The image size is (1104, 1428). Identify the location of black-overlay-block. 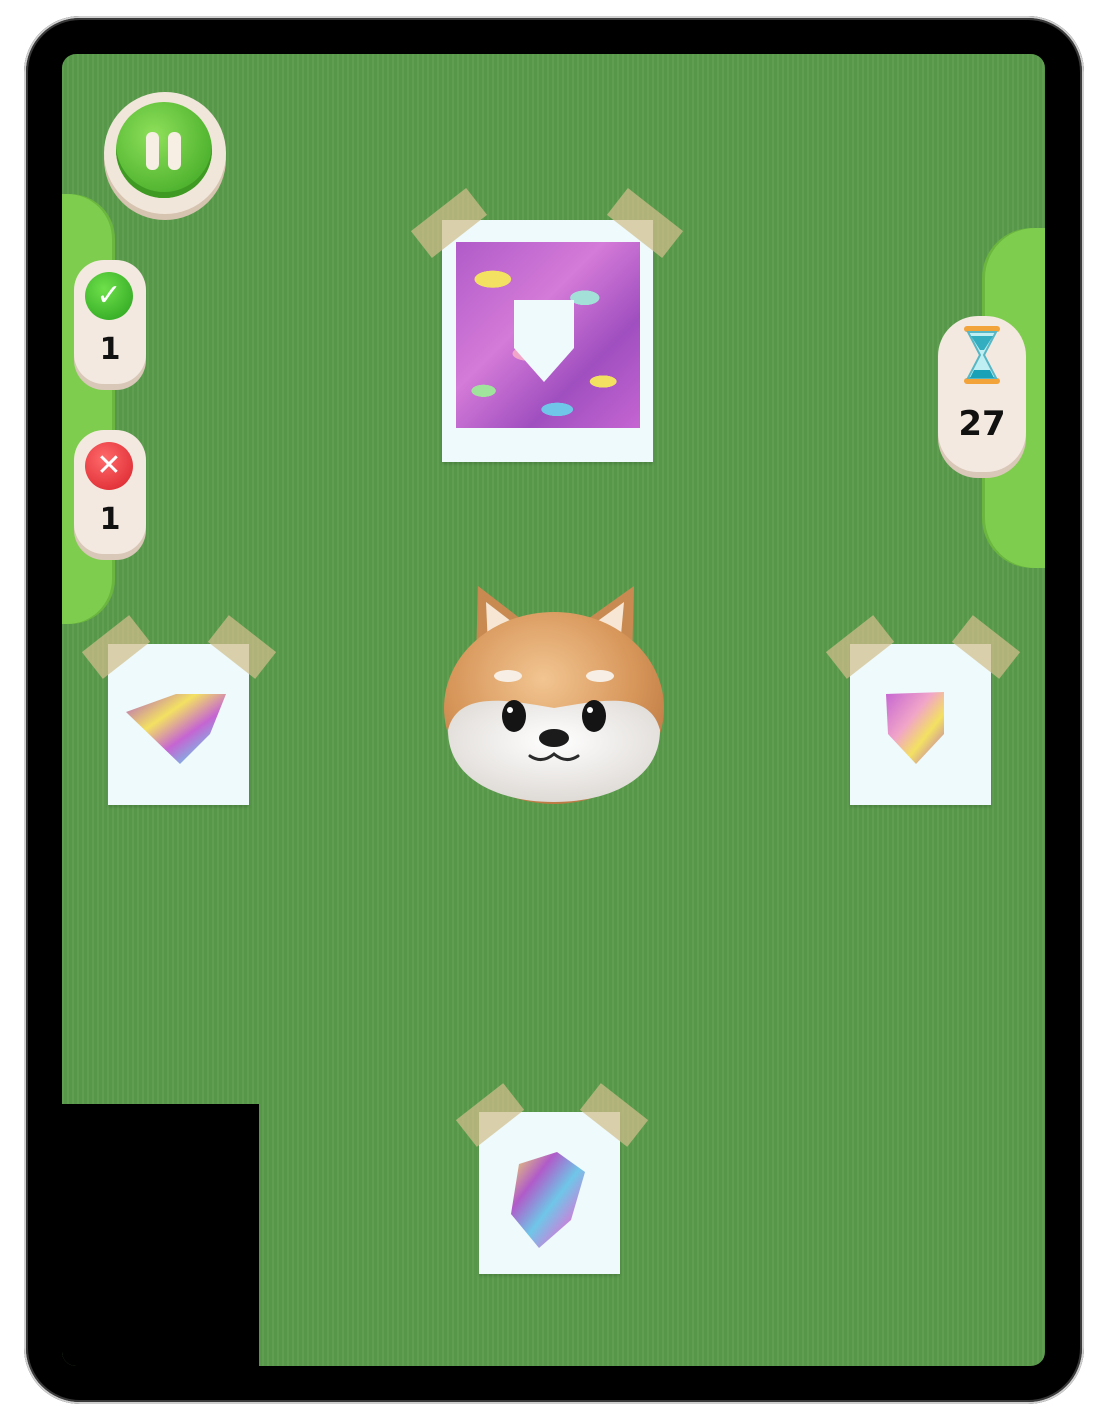
(160, 1235).